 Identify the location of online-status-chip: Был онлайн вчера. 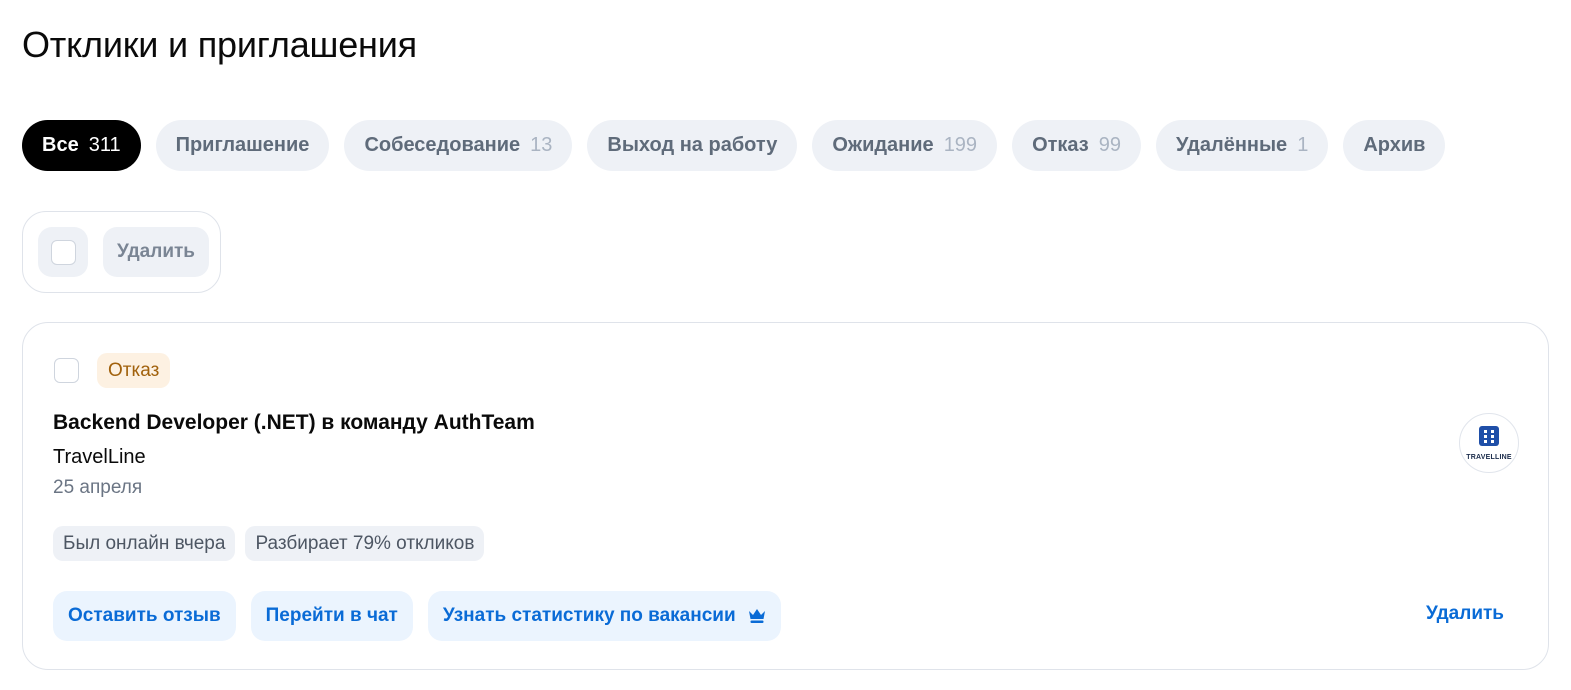
(144, 543).